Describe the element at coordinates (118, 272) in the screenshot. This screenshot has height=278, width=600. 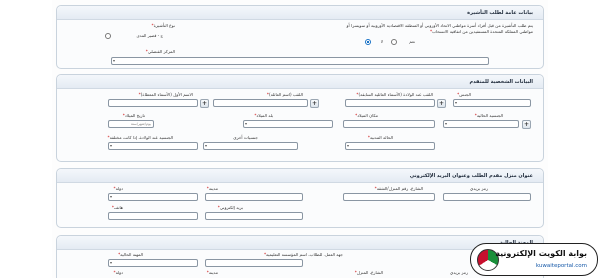
I see `work-country-label: دولة*` at that location.